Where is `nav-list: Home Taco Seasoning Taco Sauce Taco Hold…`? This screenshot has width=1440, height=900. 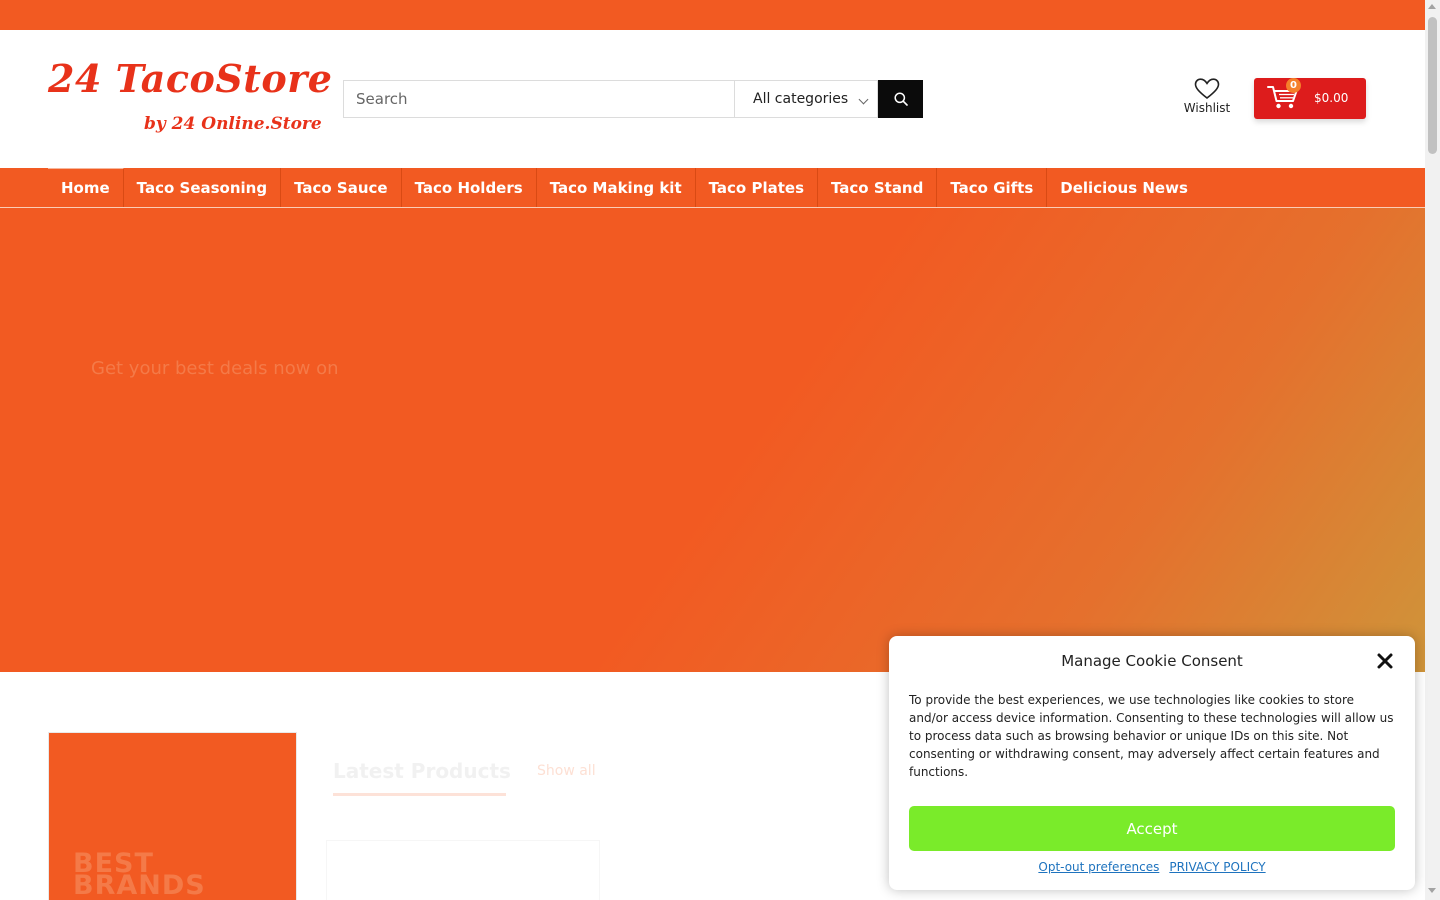 nav-list: Home Taco Seasoning Taco Sauce Taco Hold… is located at coordinates (624, 187).